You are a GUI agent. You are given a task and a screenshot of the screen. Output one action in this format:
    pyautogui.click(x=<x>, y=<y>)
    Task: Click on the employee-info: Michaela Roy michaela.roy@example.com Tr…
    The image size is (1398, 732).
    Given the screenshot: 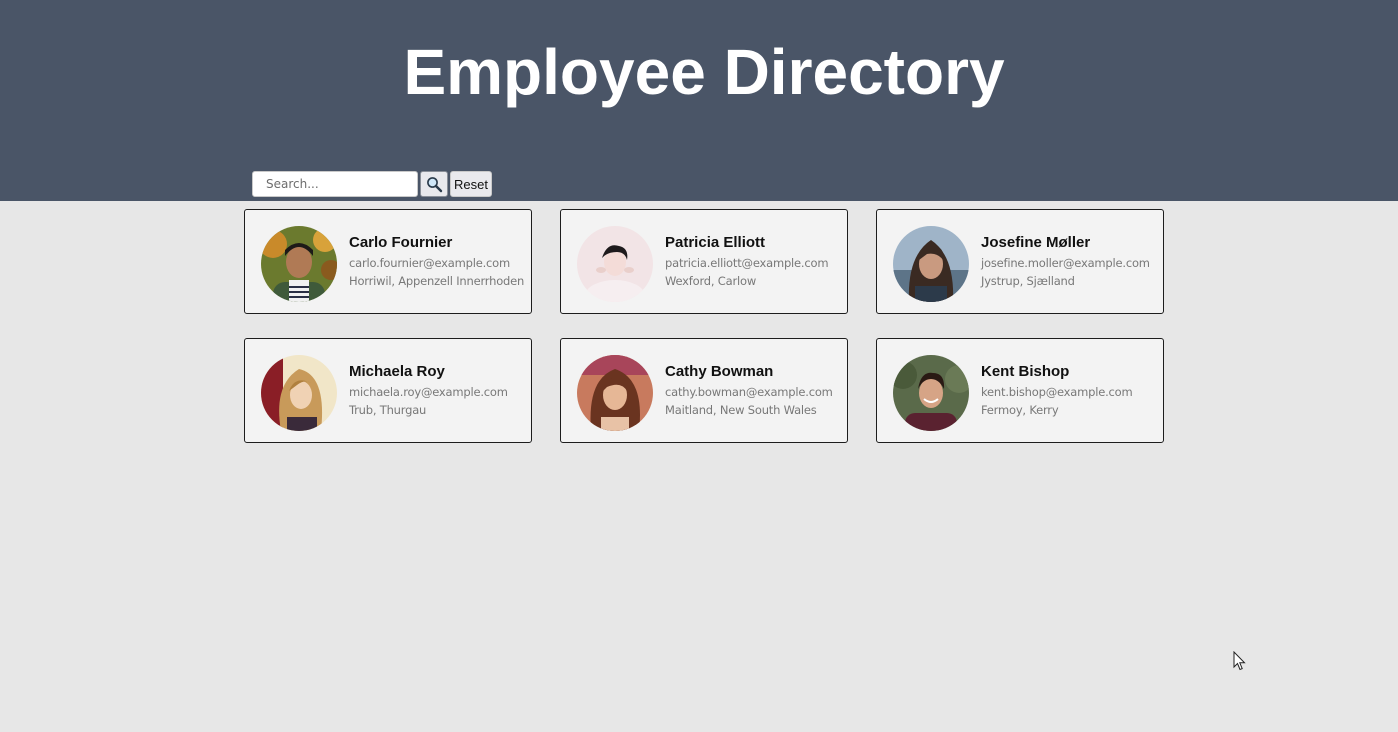 What is the action you would take?
    pyautogui.click(x=439, y=391)
    